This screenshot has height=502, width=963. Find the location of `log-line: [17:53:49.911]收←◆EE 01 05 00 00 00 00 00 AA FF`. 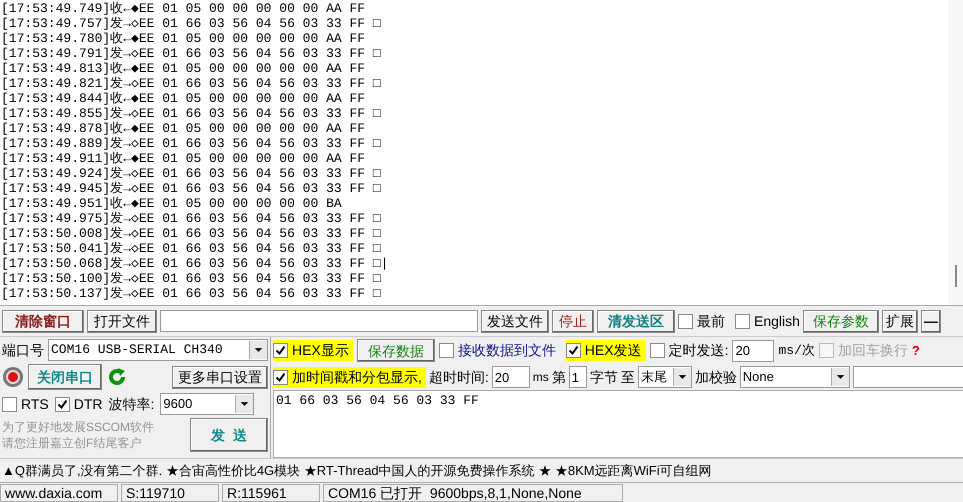

log-line: [17:53:49.911]收←◆EE 01 05 00 00 00 00 00 AA FF is located at coordinates (183, 158).